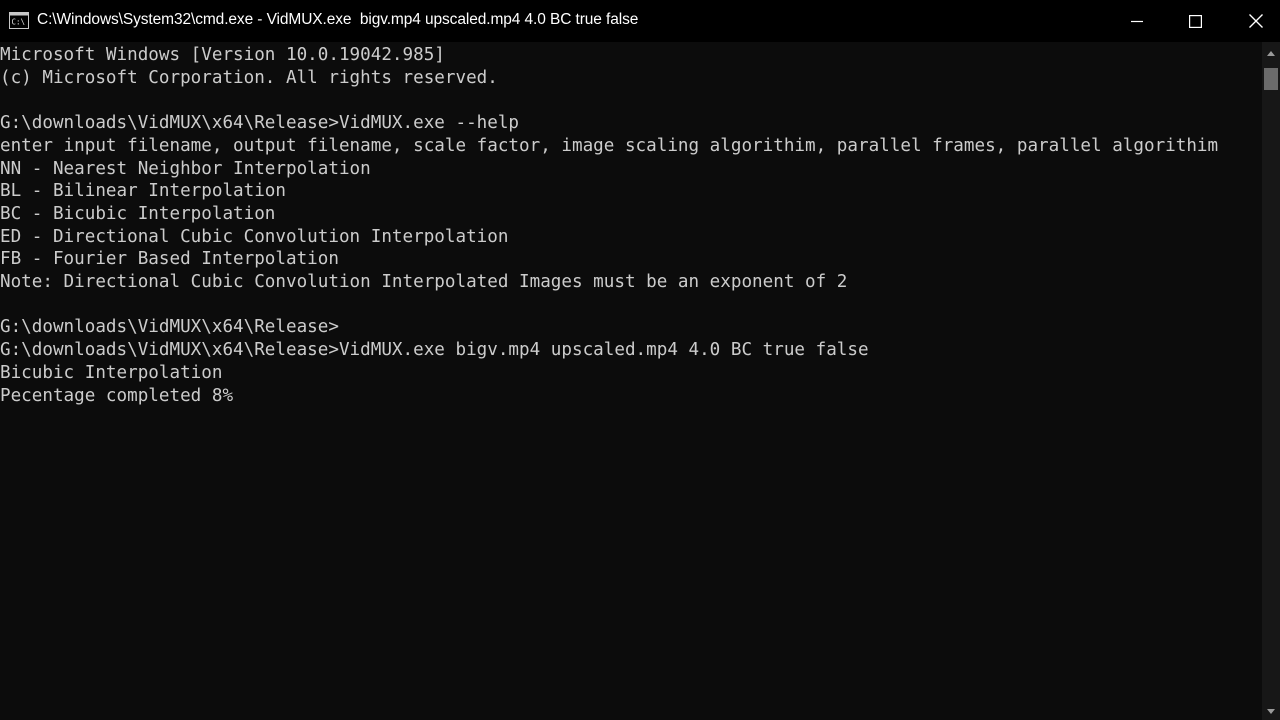 Image resolution: width=1280 pixels, height=720 pixels. I want to click on close-button, so click(1253, 21).